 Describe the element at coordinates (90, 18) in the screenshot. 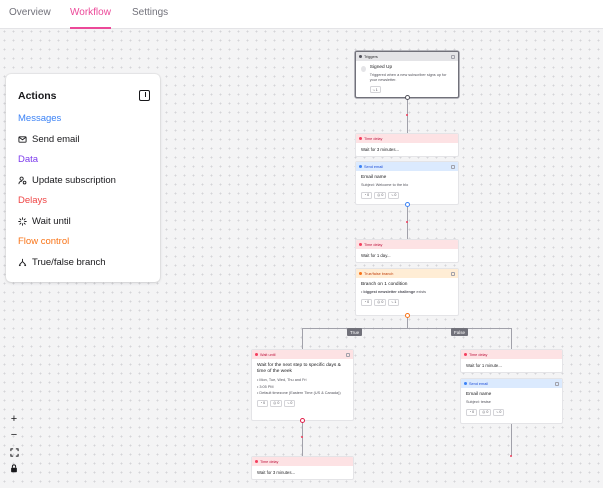

I see `tab-workflow: Workflow` at that location.